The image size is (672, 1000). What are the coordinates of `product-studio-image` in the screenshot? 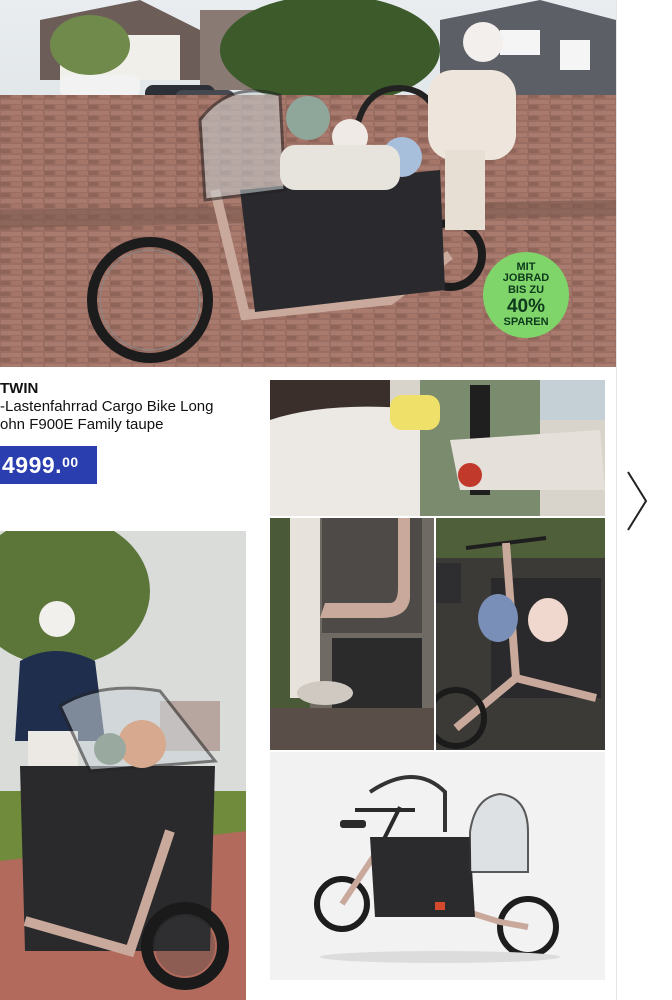 It's located at (437, 866).